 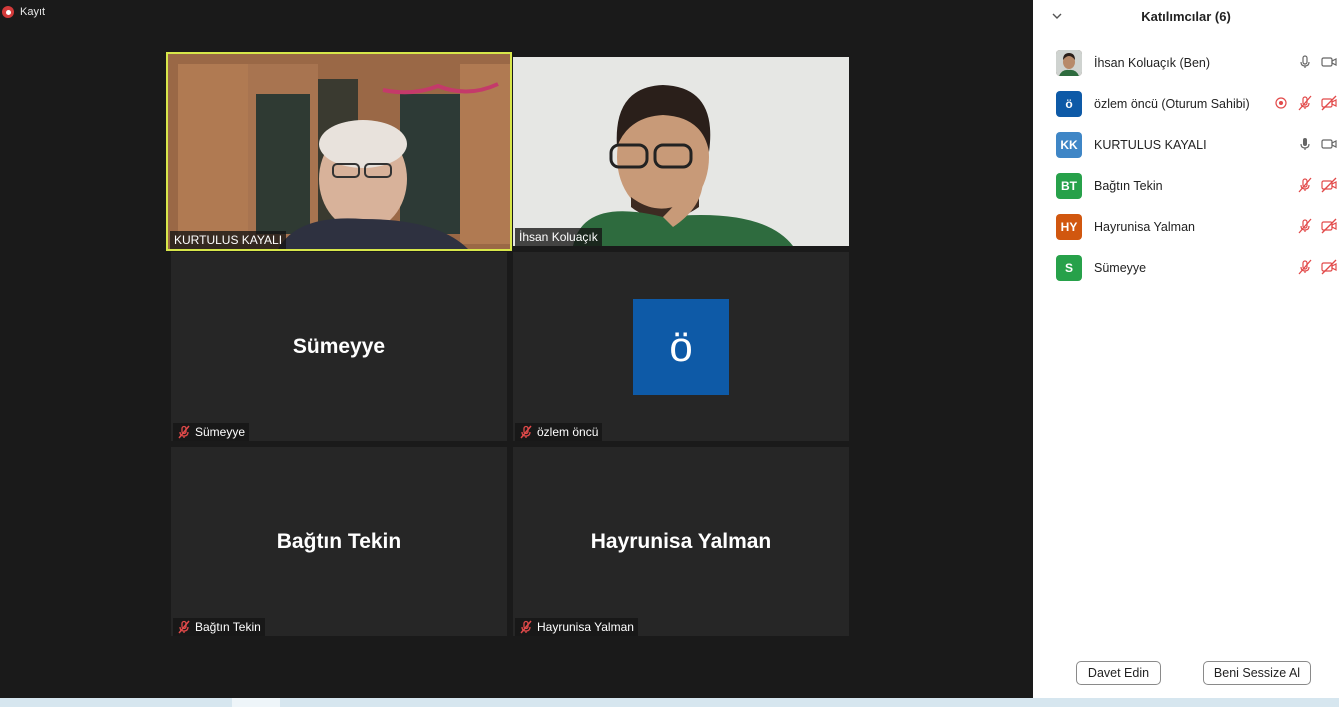 I want to click on participant-name: özlem öncü, so click(x=568, y=432).